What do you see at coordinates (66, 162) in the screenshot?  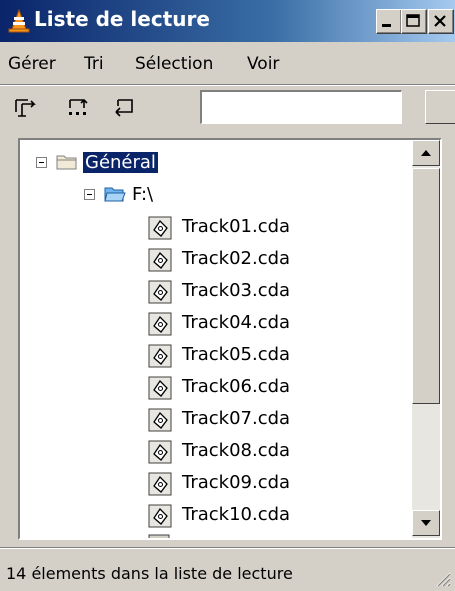 I see `folder-icon` at bounding box center [66, 162].